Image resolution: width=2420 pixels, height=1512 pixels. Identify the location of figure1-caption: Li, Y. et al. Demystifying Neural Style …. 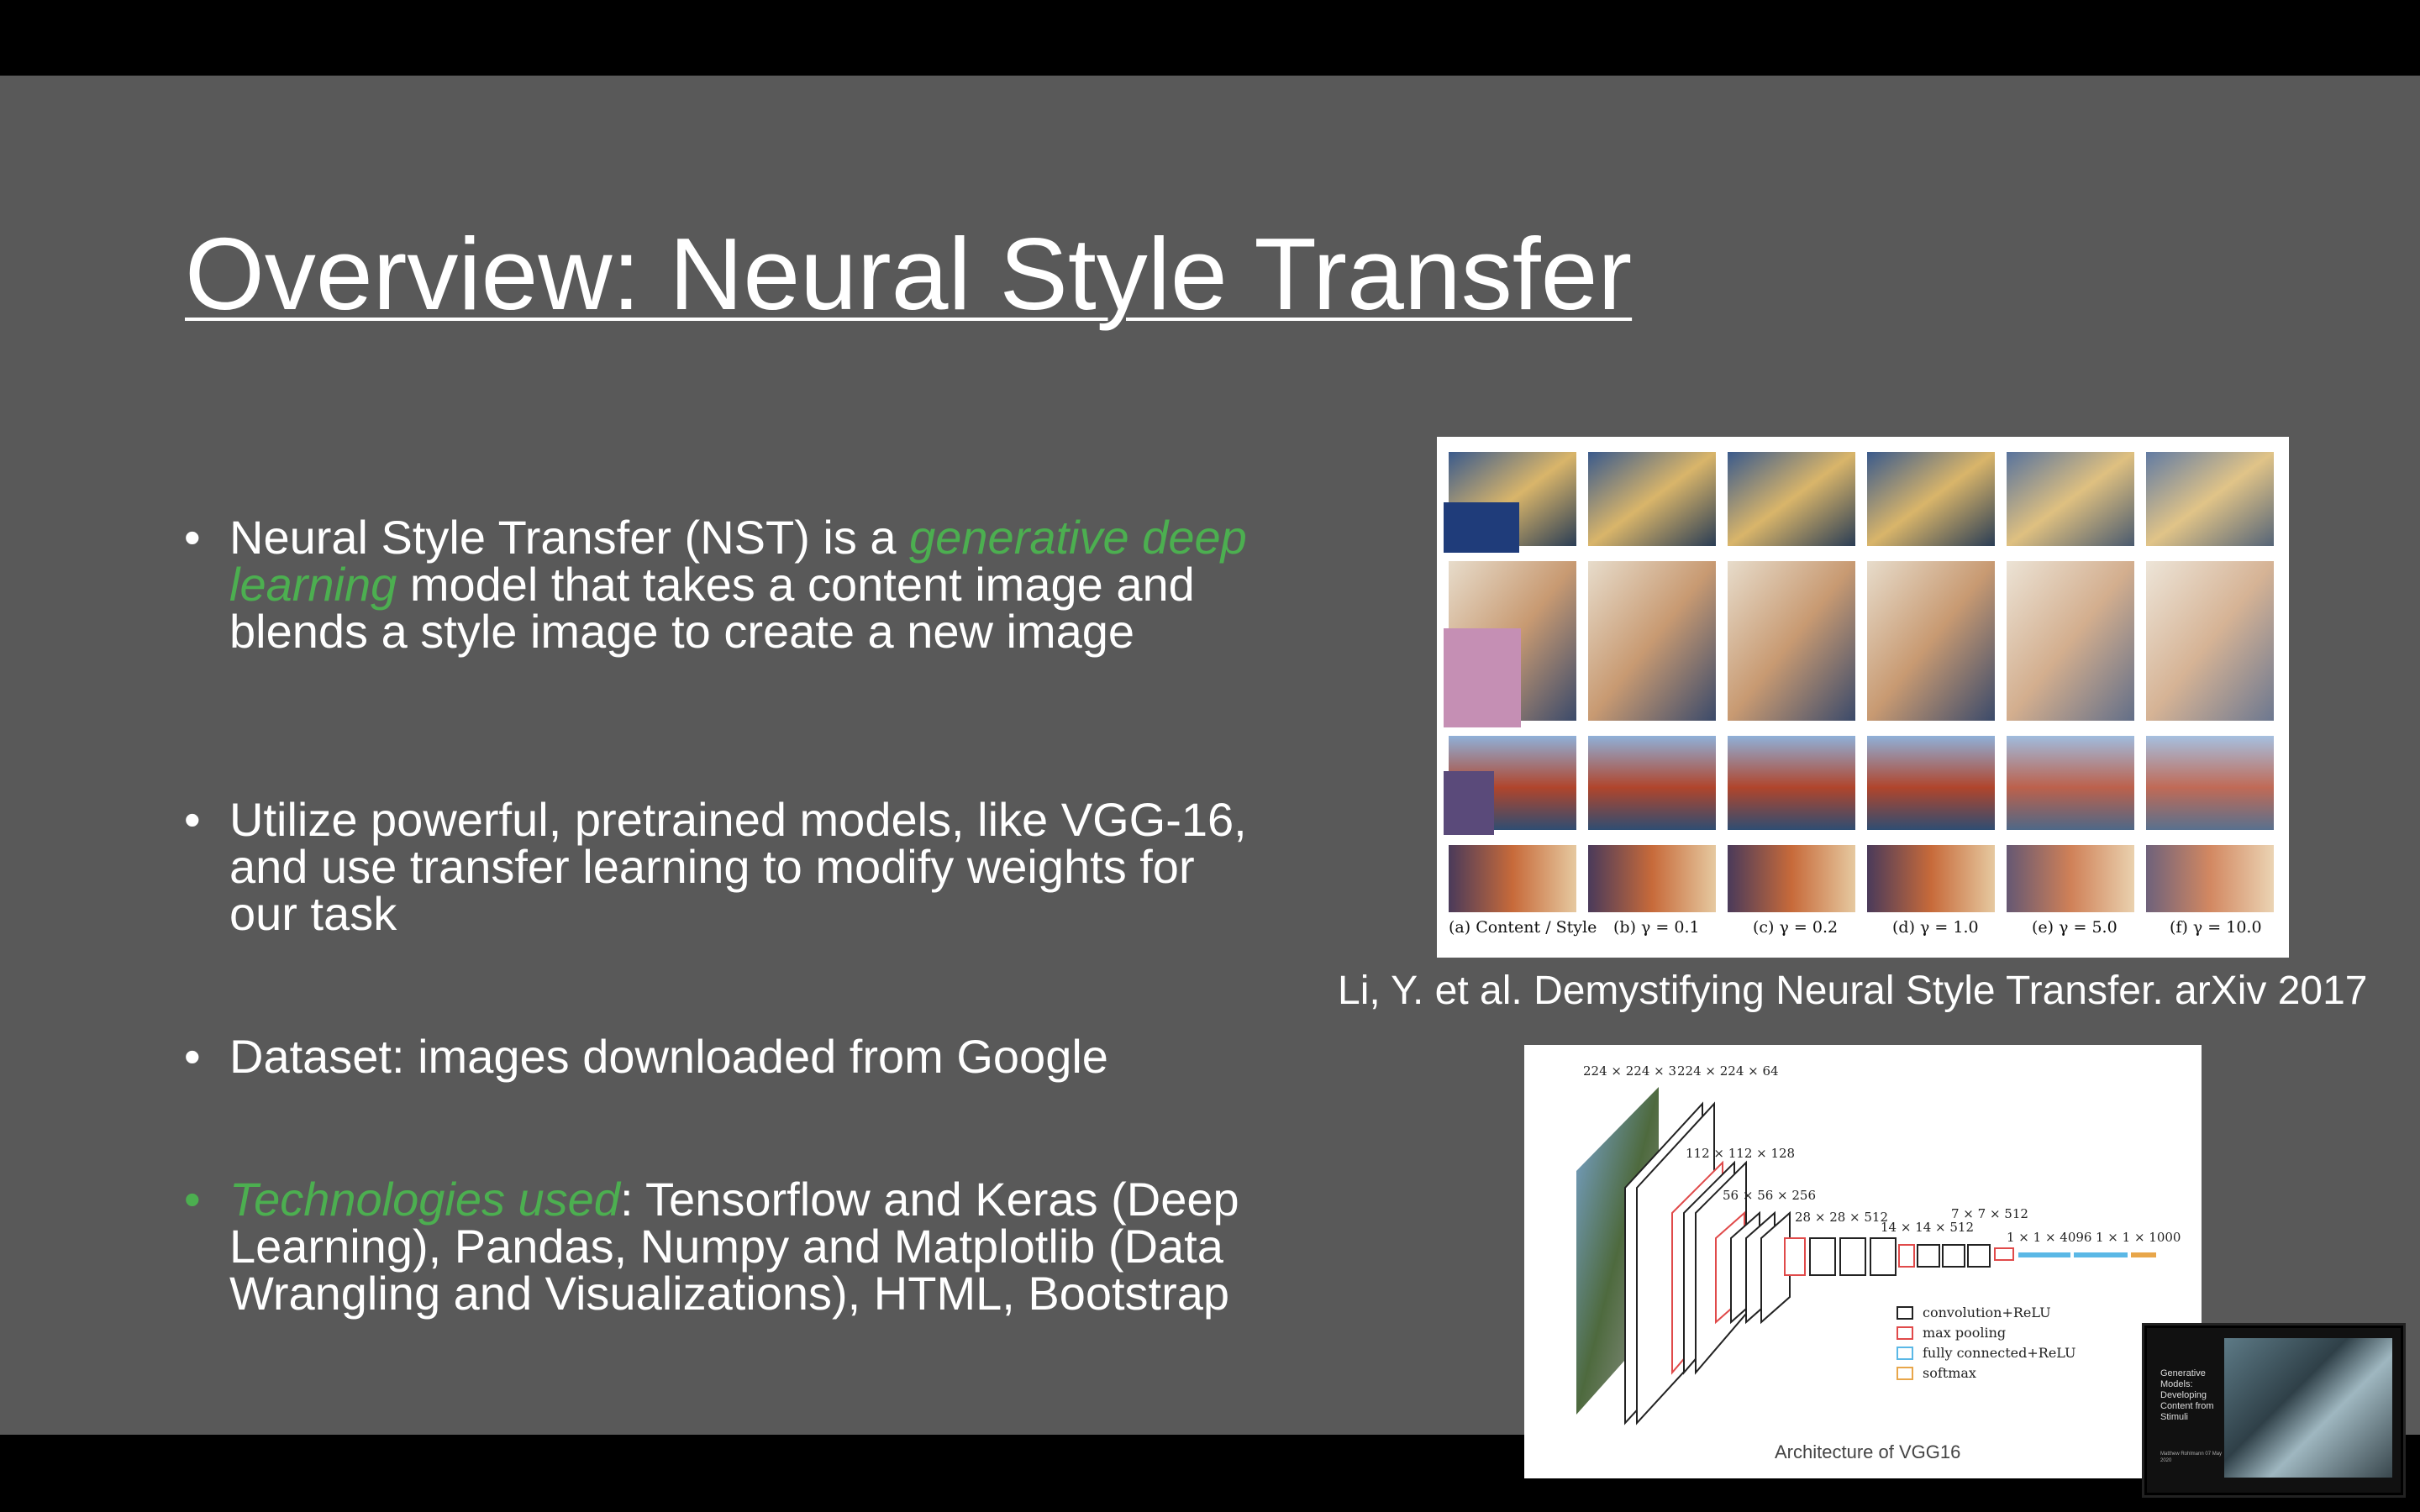
(1853, 991).